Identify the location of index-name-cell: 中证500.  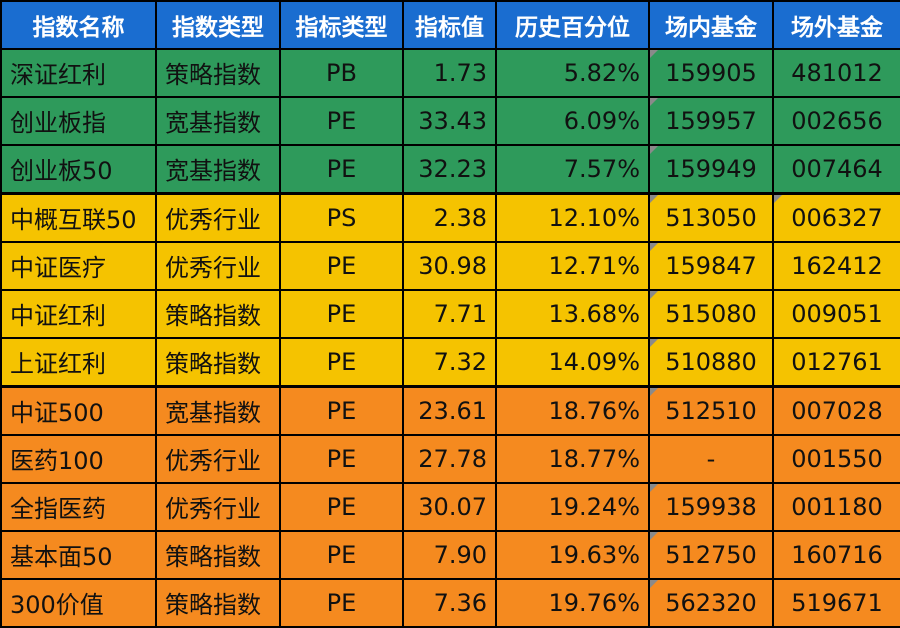
(78, 410).